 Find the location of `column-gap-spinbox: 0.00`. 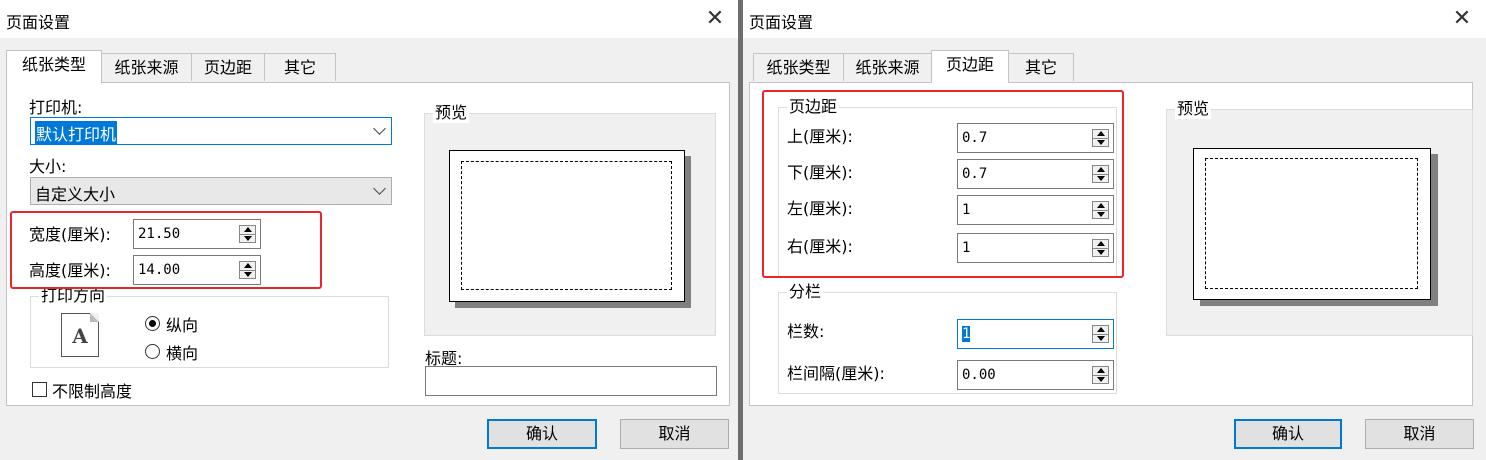

column-gap-spinbox: 0.00 is located at coordinates (1035, 375).